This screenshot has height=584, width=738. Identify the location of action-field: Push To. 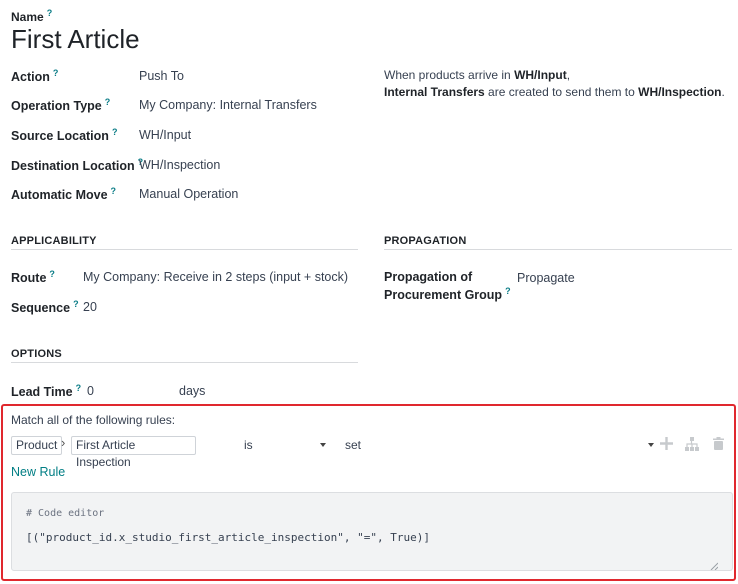
(161, 76).